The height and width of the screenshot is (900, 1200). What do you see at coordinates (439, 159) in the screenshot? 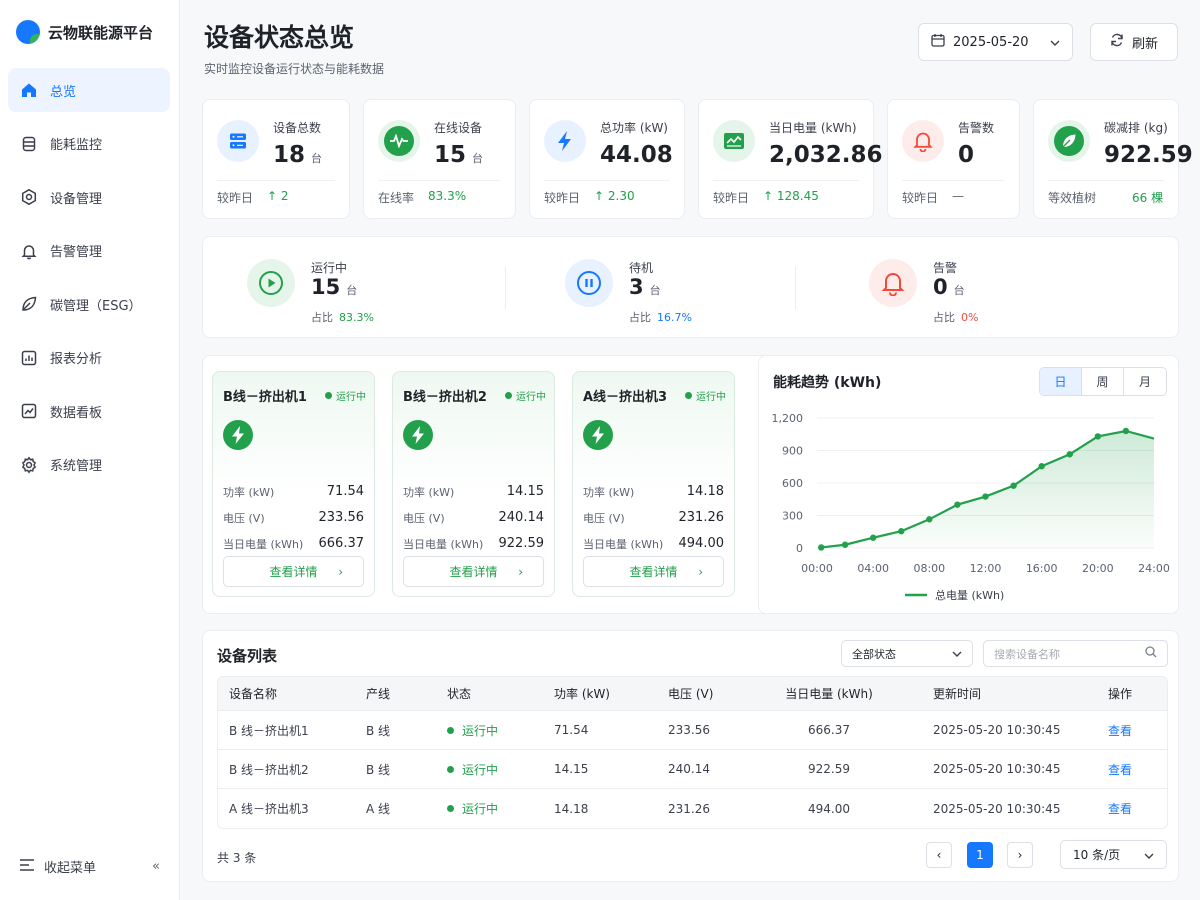
I see `stat-card-online-devices: 在线设备 15 台 在线率 83.3%` at bounding box center [439, 159].